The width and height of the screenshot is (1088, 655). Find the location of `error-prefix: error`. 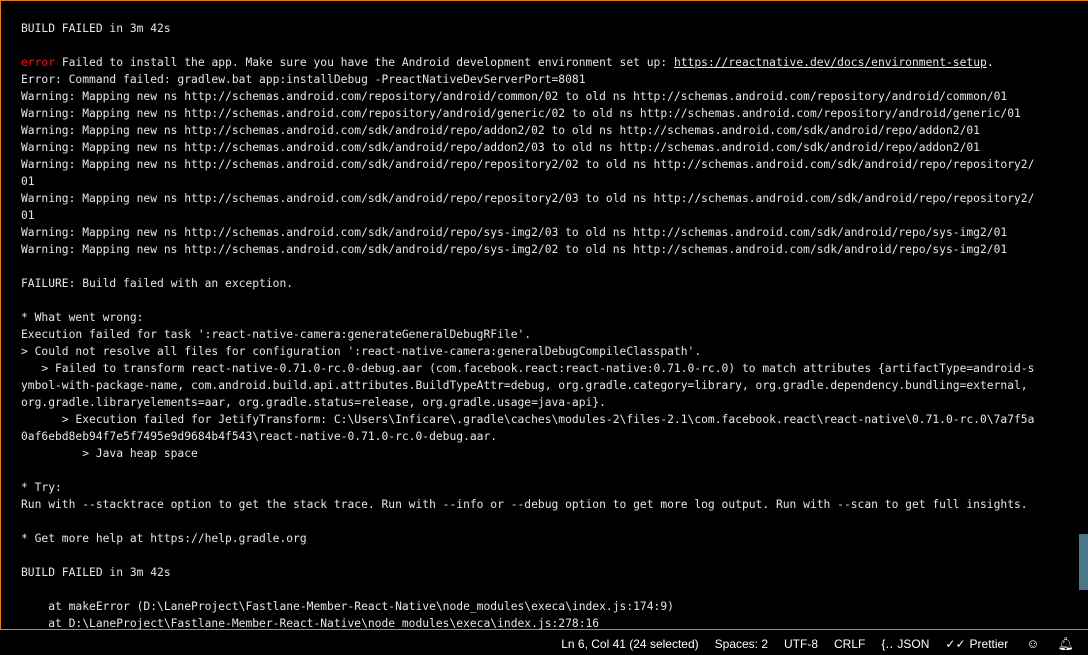

error-prefix: error is located at coordinates (38, 62).